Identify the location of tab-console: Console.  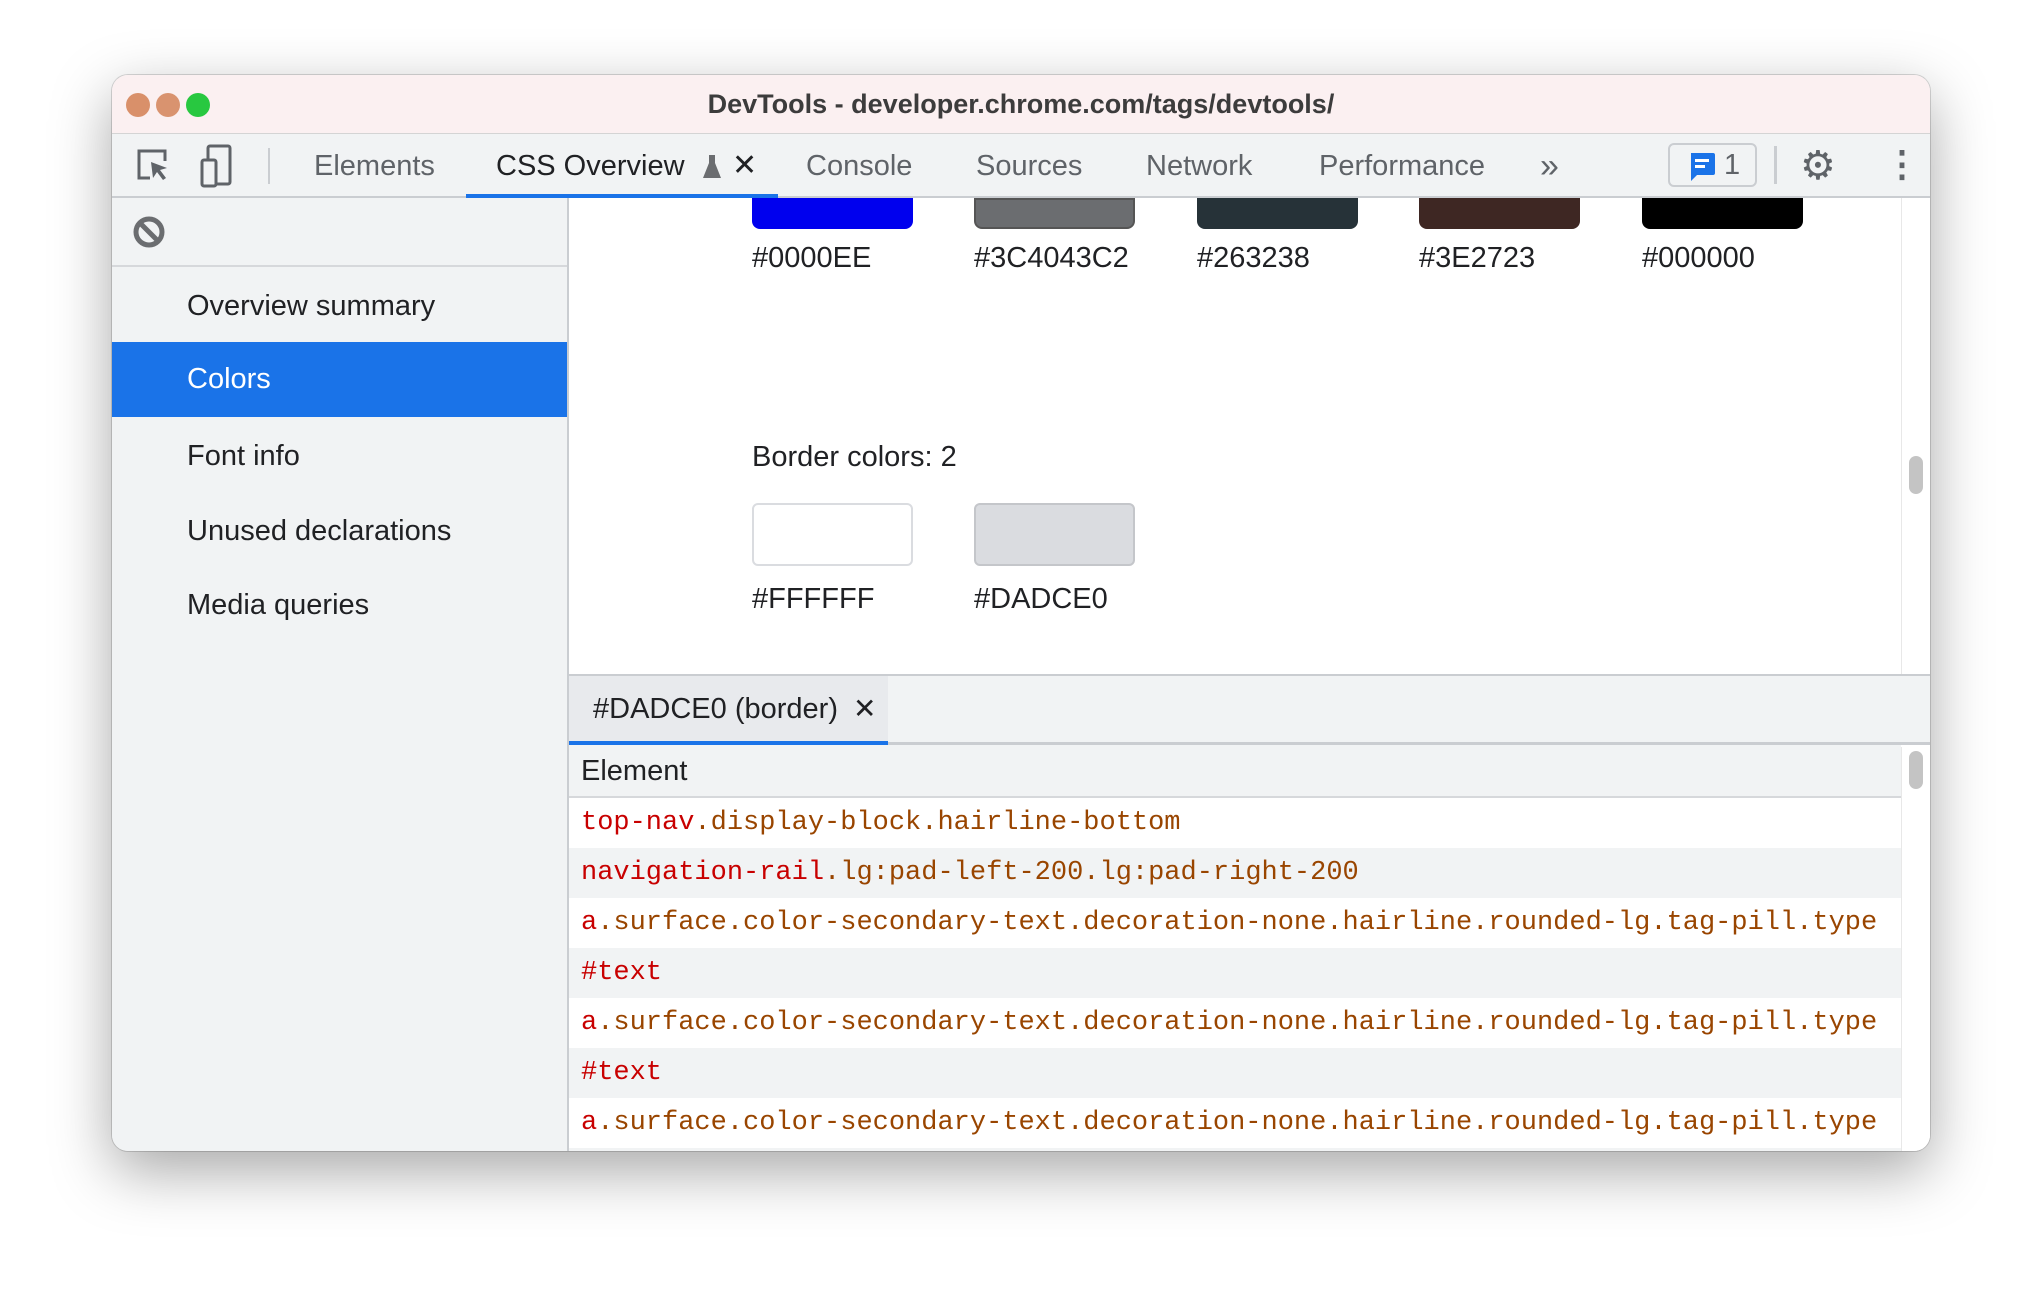
(859, 166).